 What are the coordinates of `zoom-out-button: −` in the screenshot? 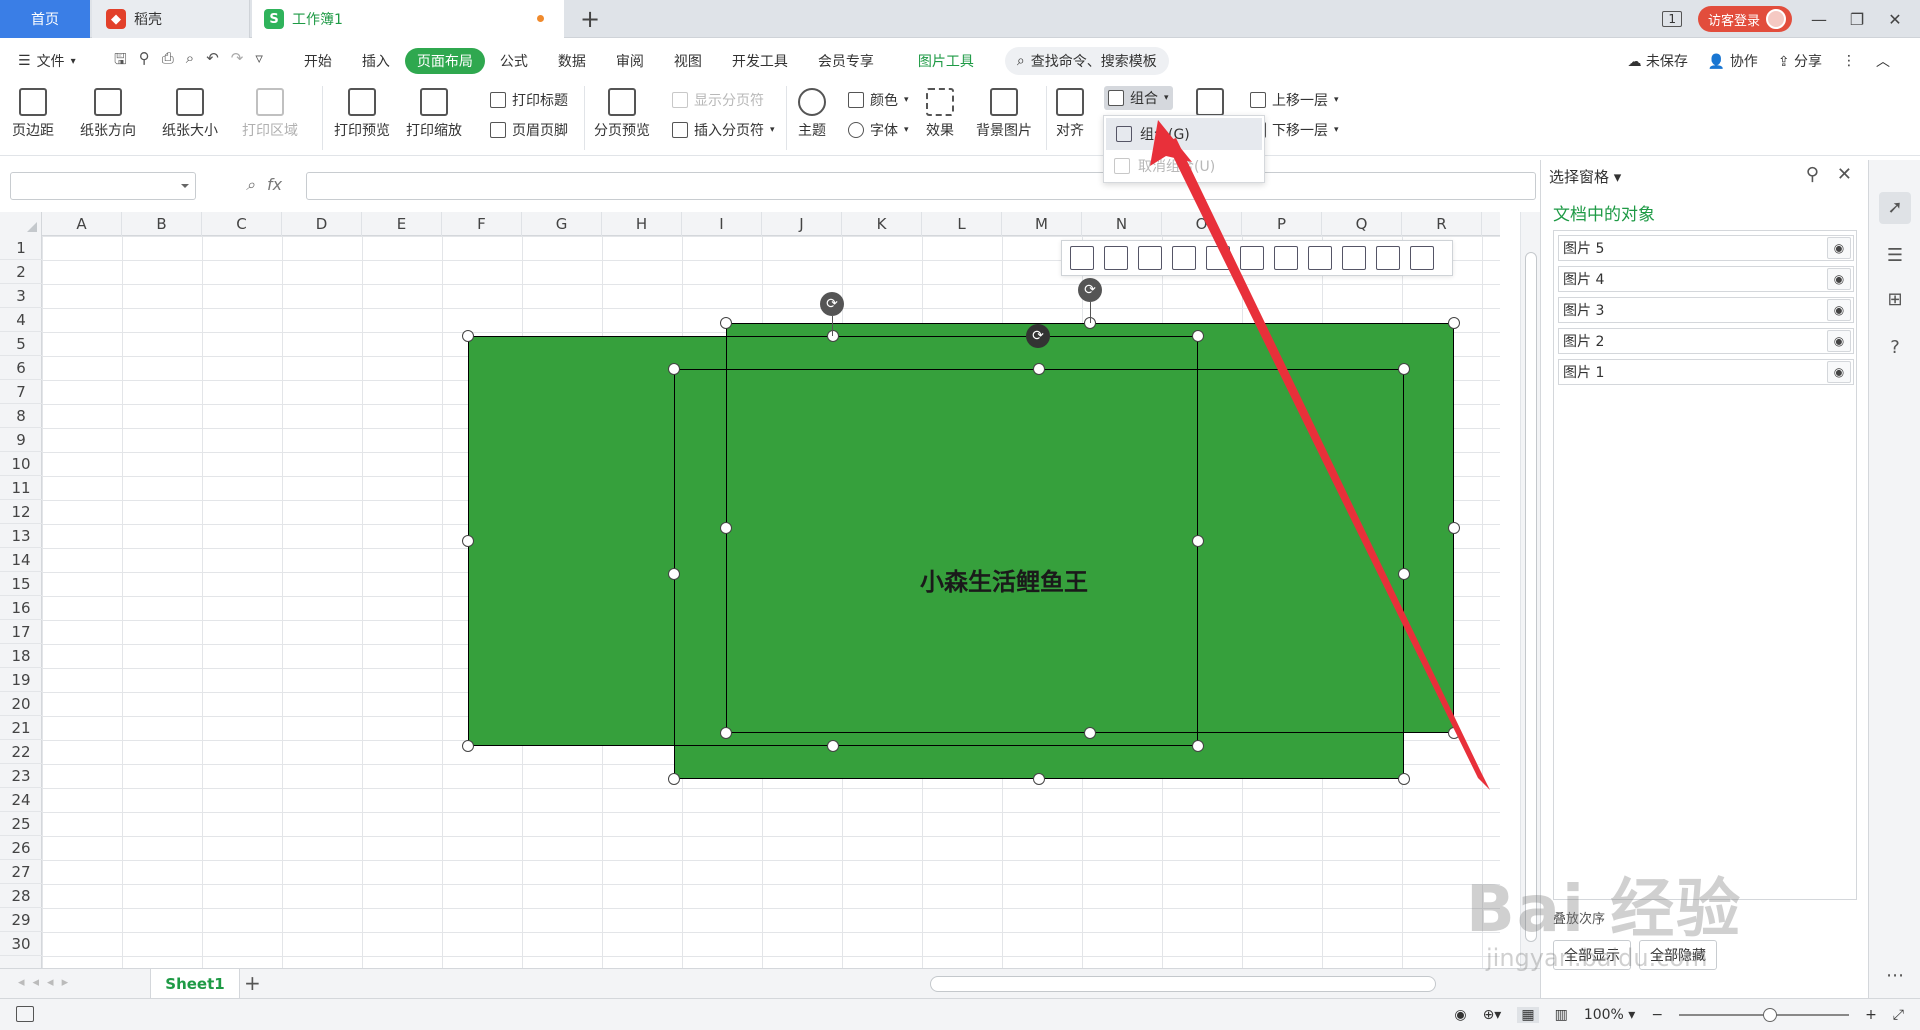 It's located at (1657, 1015).